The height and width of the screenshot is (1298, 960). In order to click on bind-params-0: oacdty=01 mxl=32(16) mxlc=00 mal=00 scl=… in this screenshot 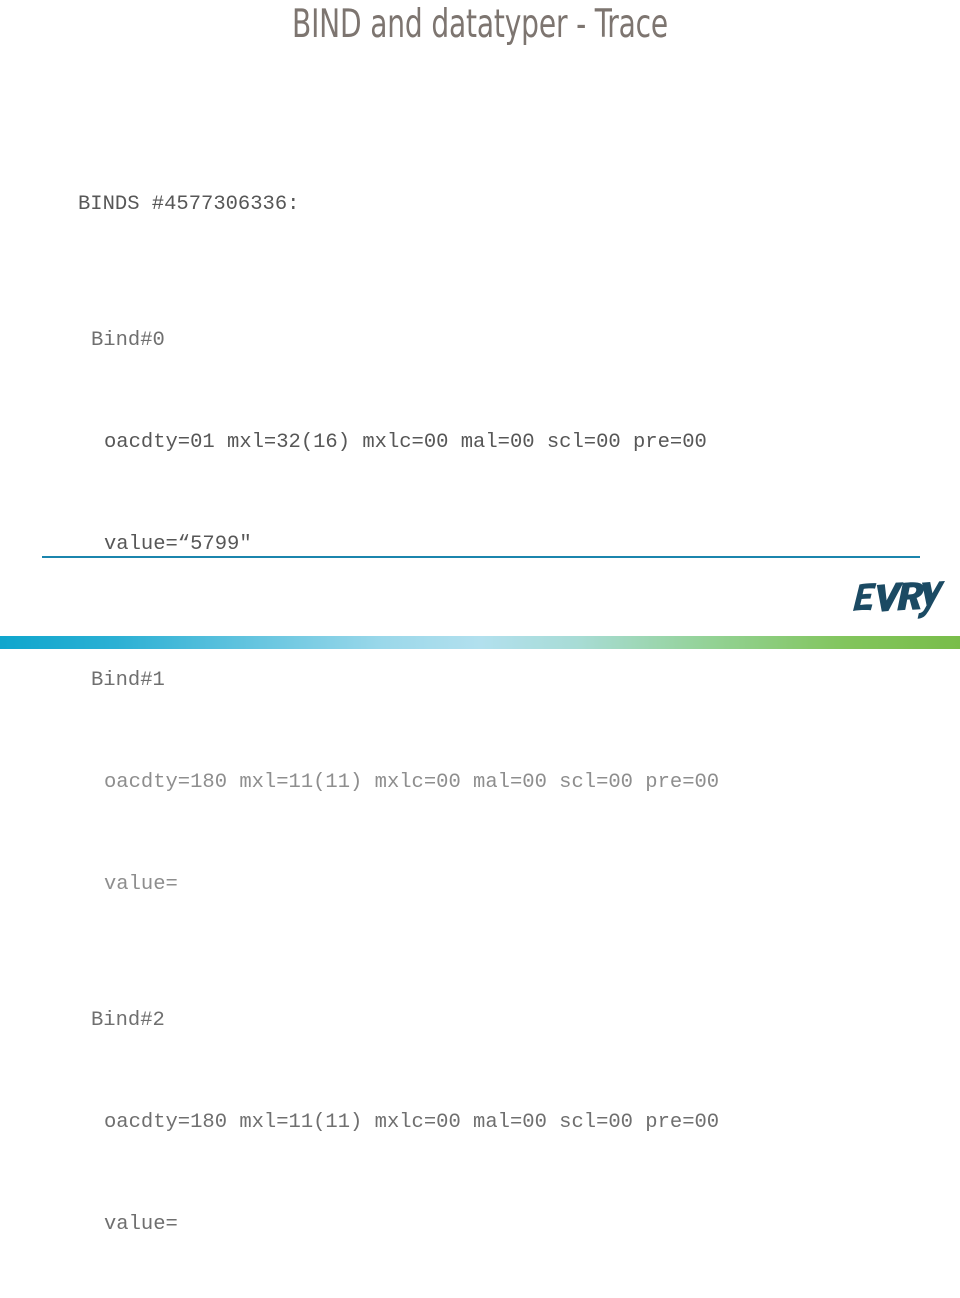, I will do `click(405, 442)`.